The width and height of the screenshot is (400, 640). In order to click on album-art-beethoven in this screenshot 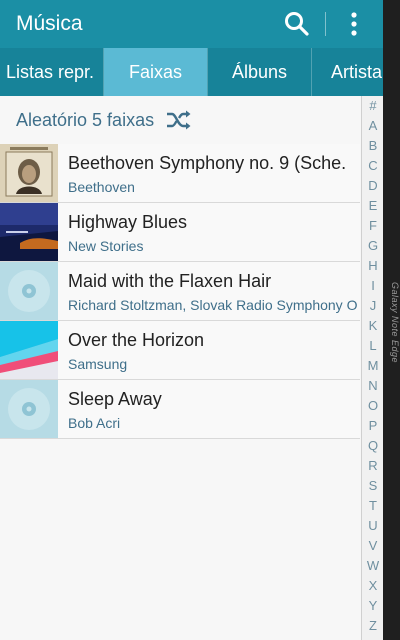, I will do `click(29, 173)`.